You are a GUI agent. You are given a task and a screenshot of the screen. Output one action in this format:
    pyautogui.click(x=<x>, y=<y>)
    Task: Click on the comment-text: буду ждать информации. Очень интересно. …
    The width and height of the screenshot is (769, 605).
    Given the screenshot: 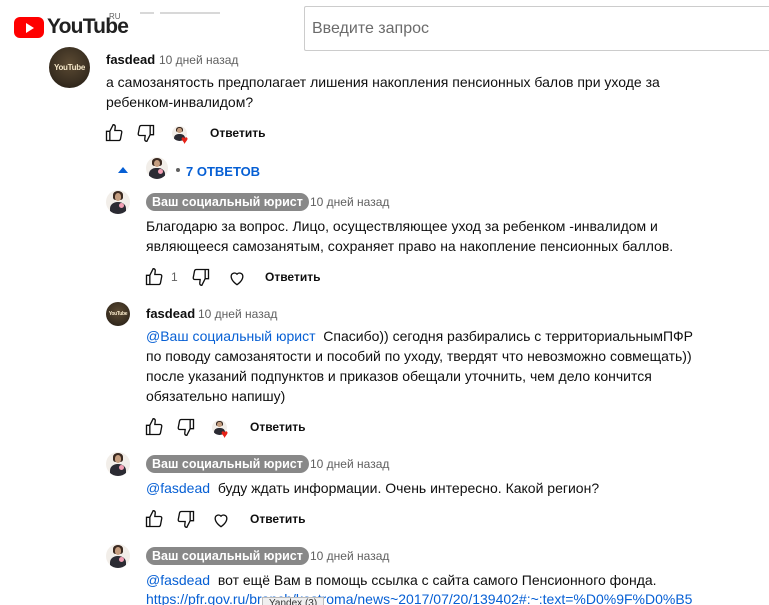 What is the action you would take?
    pyautogui.click(x=405, y=488)
    